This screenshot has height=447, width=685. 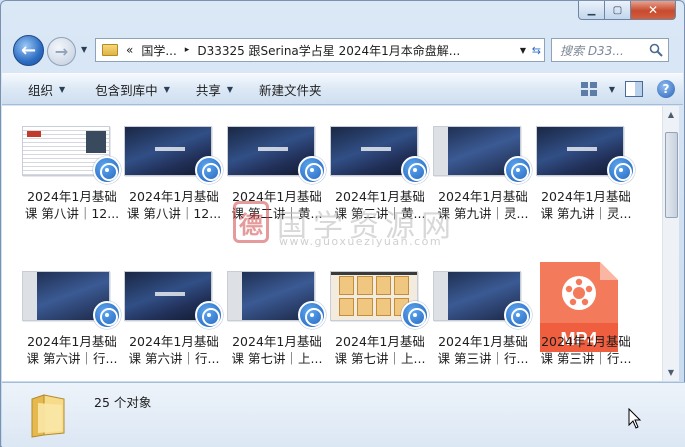 I want to click on include-in-library-menu: 包含到库中 ▼, so click(x=125, y=89).